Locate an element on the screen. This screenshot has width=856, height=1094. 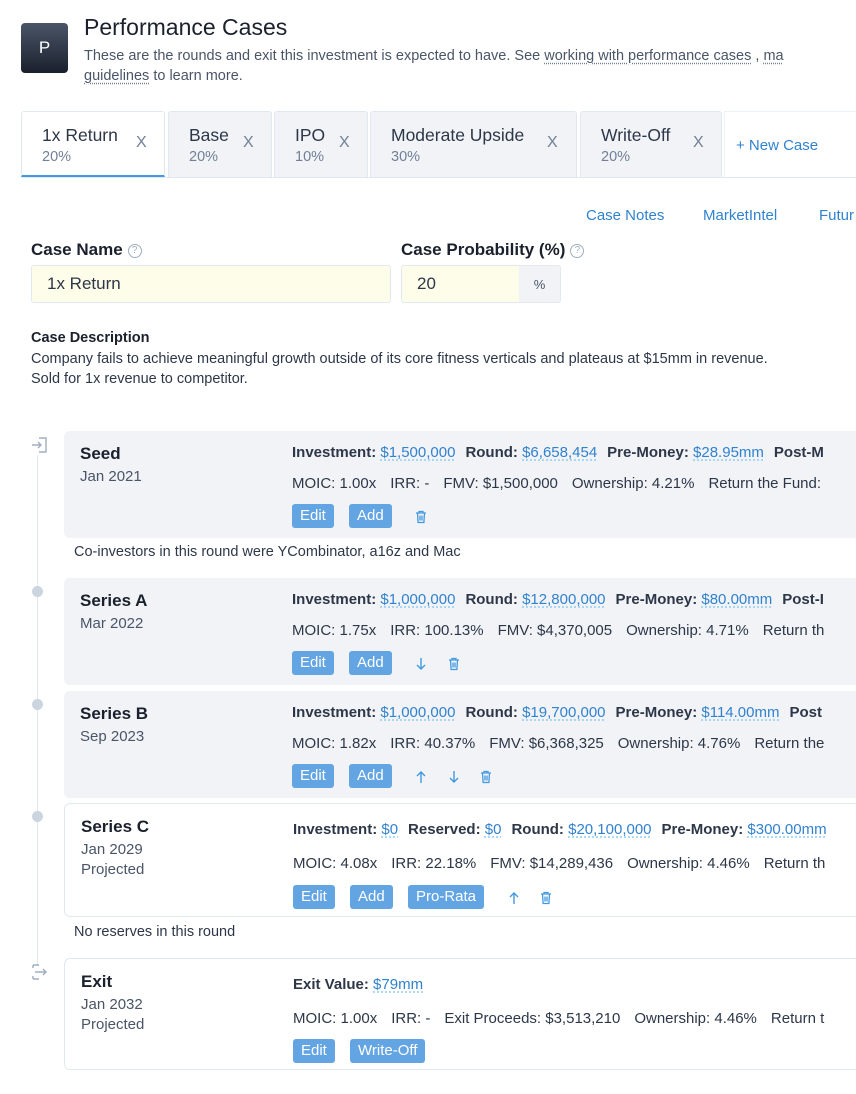
tab-1x-return: 1x Return 20% X is located at coordinates (93, 144).